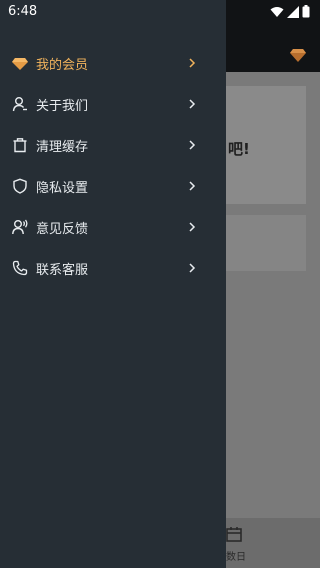  I want to click on background-card-text: 吧!, so click(239, 149).